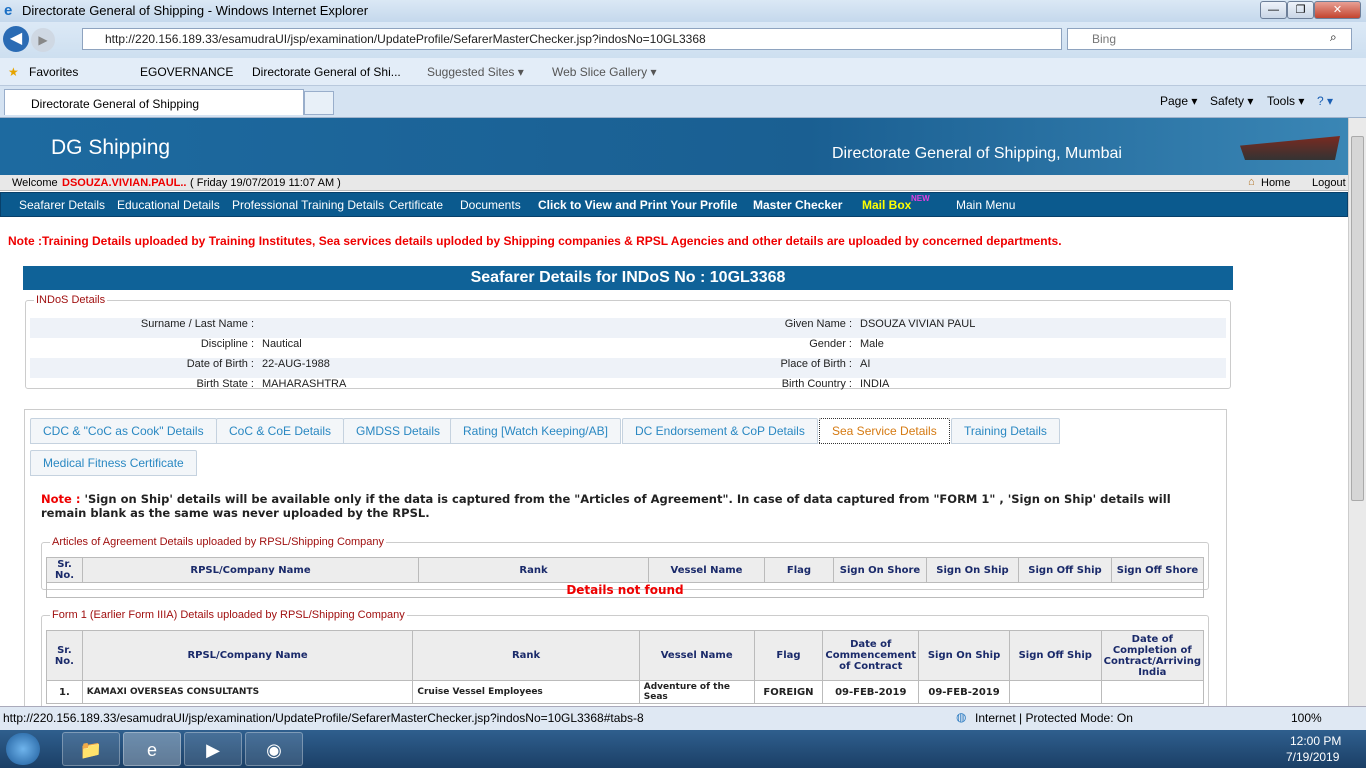 The height and width of the screenshot is (768, 1366). What do you see at coordinates (683, 749) in the screenshot?
I see `taskbar: 📁 e ▶ ◉ 12:00 PM 7/19/2019` at bounding box center [683, 749].